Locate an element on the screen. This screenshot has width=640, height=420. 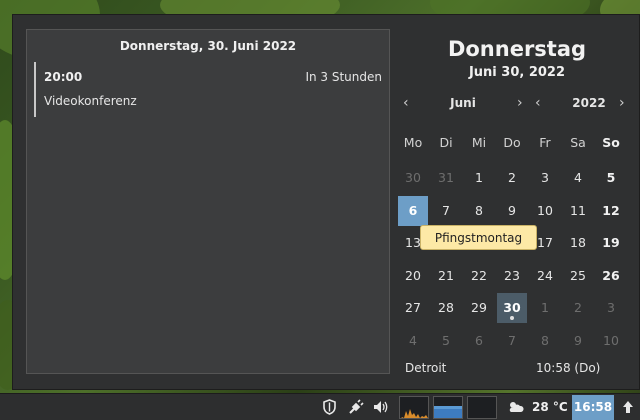
current-date: Juni 30, 2022 is located at coordinates (517, 72).